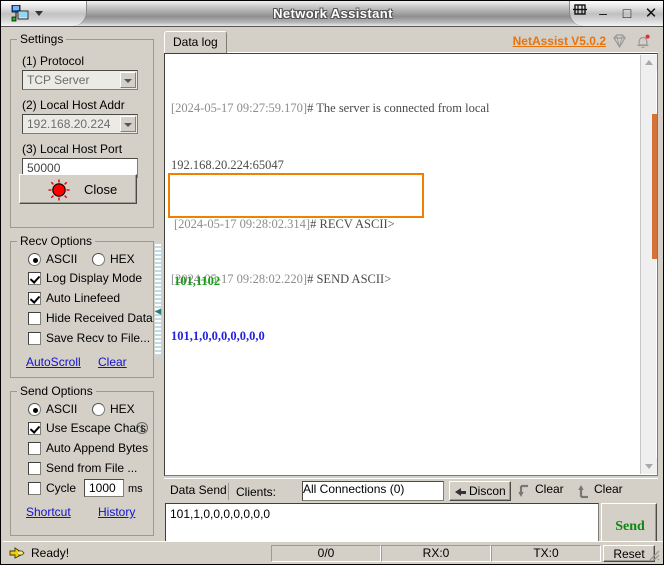 This screenshot has height=565, width=664. I want to click on maximize-button: □, so click(627, 13).